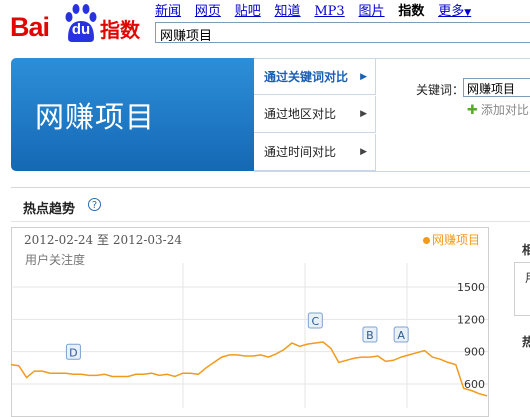  Describe the element at coordinates (73, 352) in the screenshot. I see `annotation-label: D` at that location.